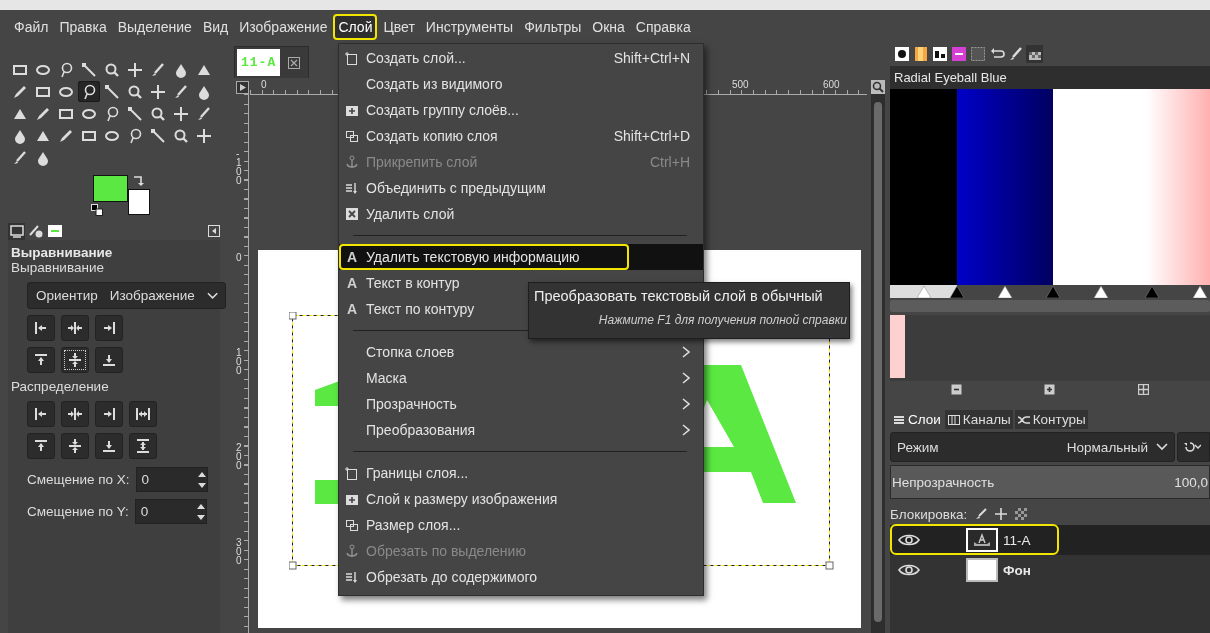 The height and width of the screenshot is (633, 1210). What do you see at coordinates (957, 389) in the screenshot?
I see `zoom-out-icon` at bounding box center [957, 389].